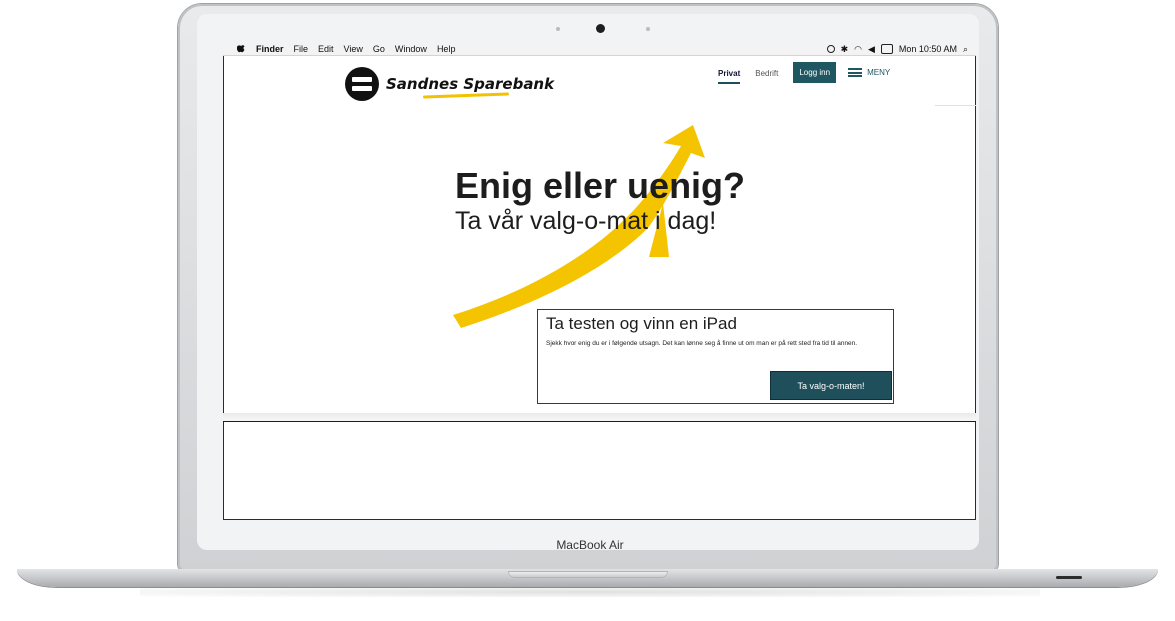  I want to click on nav-privat: Privat, so click(729, 76).